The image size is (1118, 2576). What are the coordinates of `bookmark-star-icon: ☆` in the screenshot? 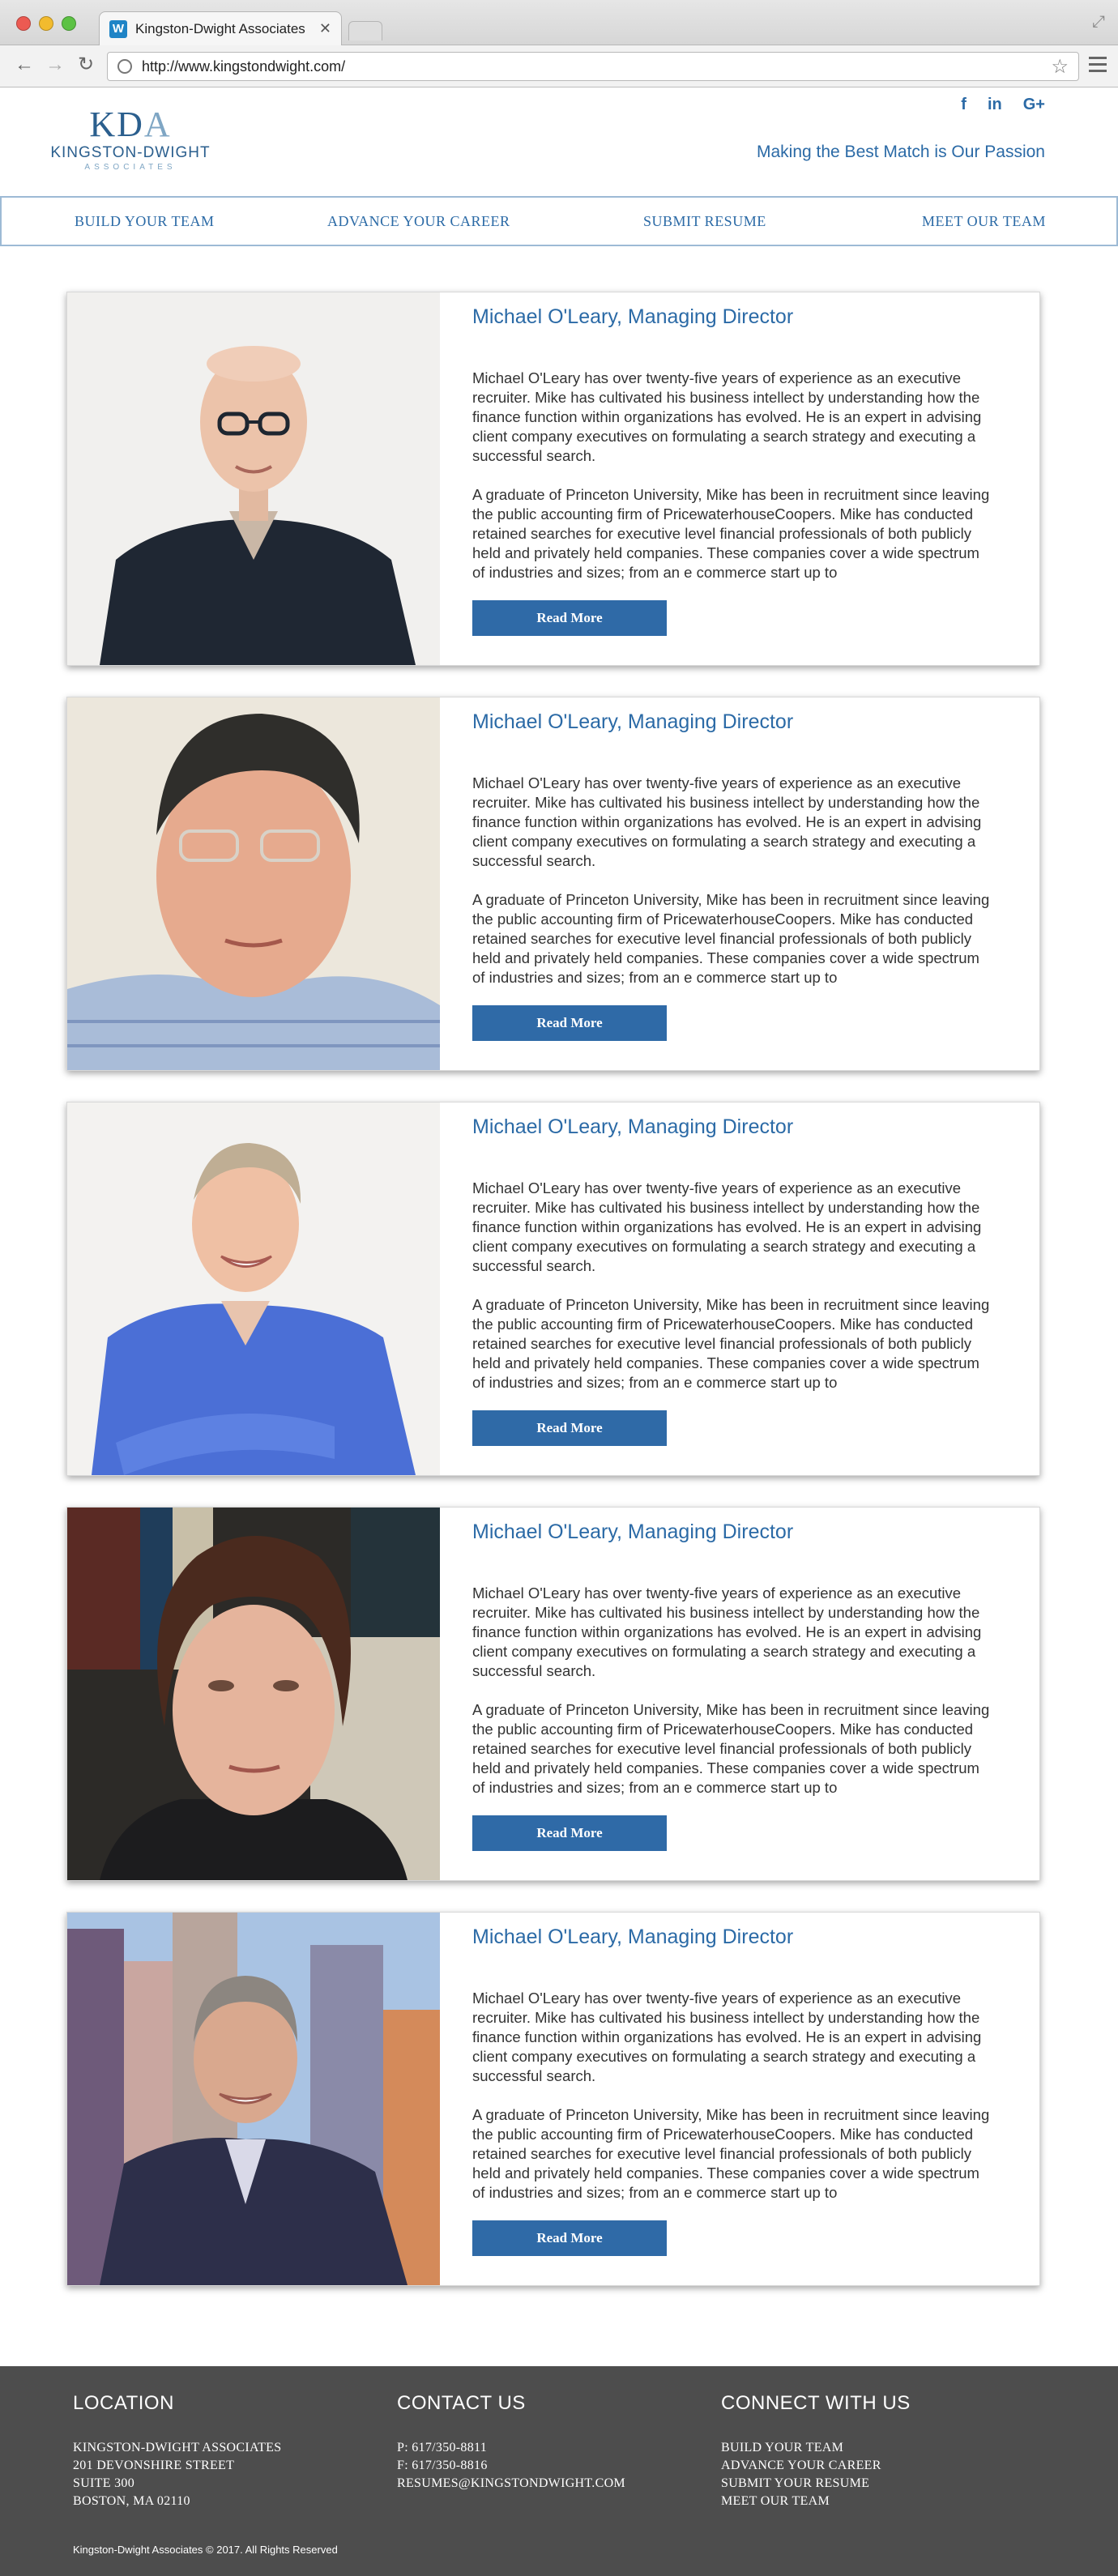 It's located at (1060, 67).